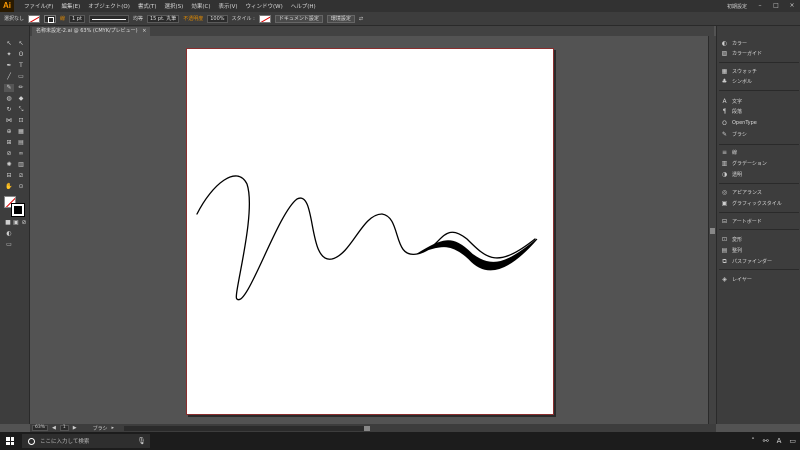 Image resolution: width=800 pixels, height=450 pixels. Describe the element at coordinates (734, 134) in the screenshot. I see `panel-brushes: ✎ ブラシ` at that location.